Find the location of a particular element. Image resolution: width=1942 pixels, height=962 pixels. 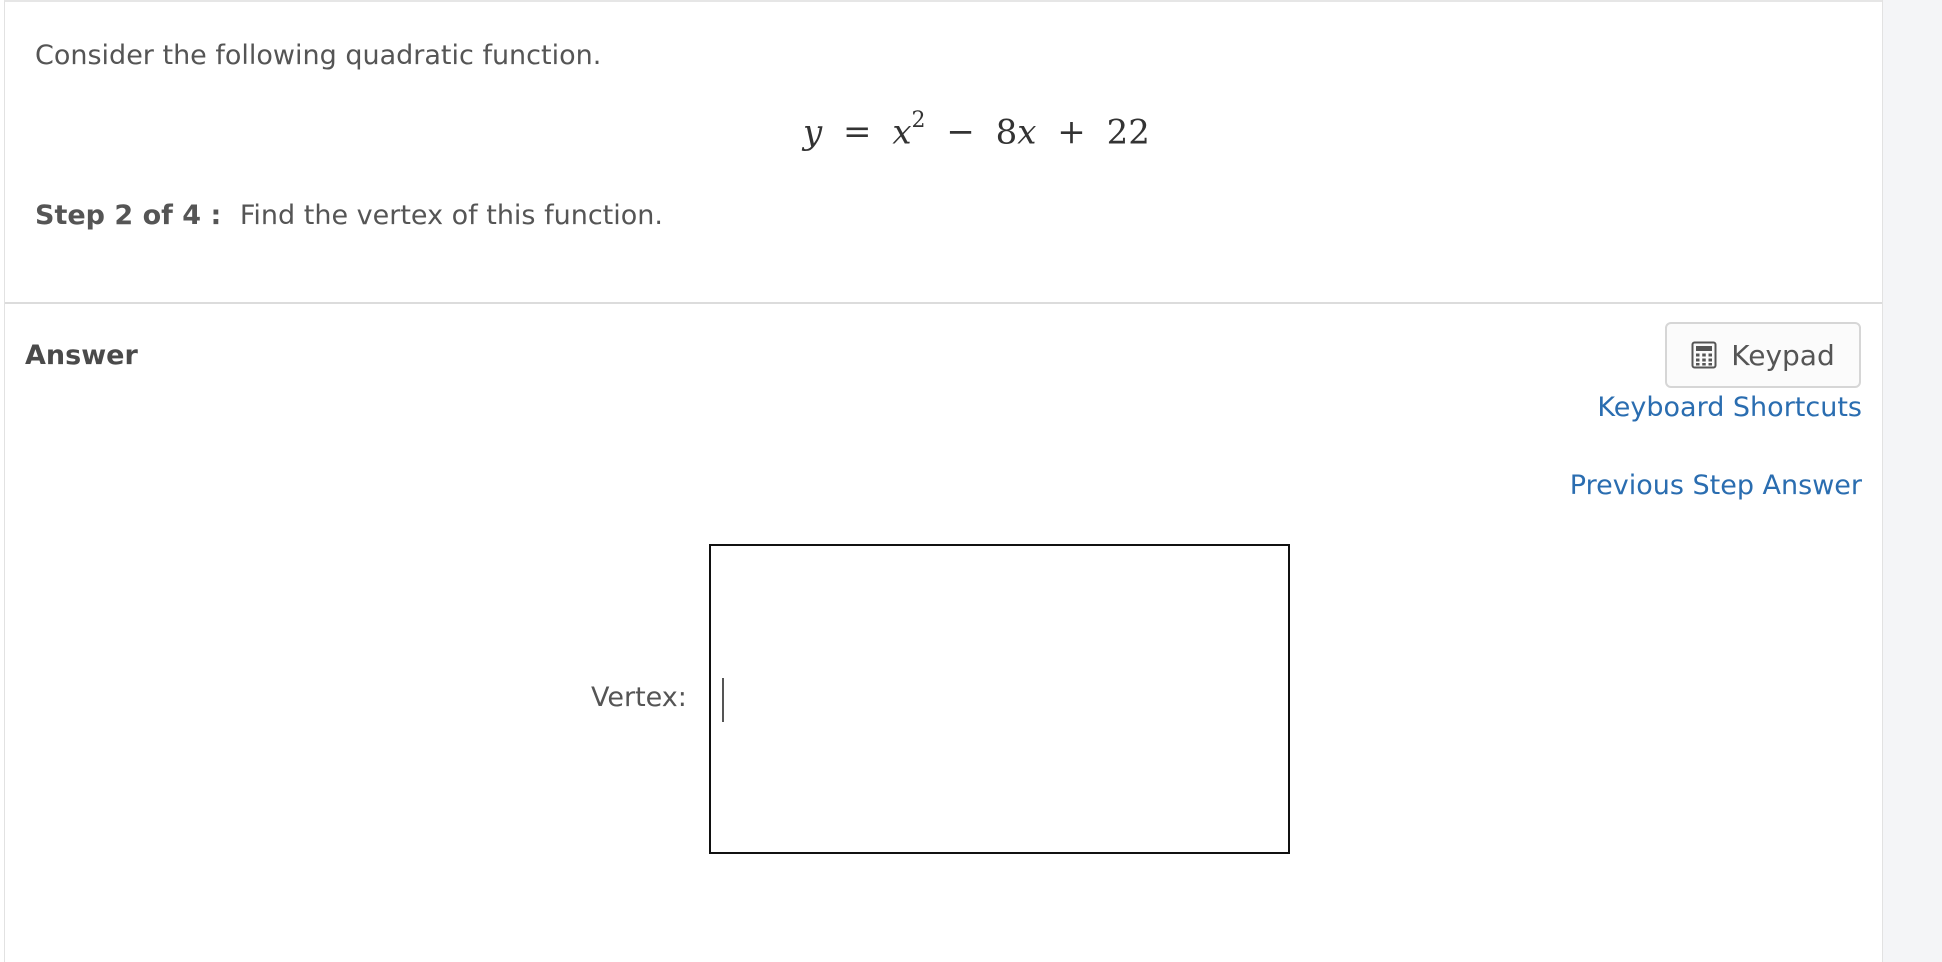

keypad-button: Keypad is located at coordinates (1763, 355).